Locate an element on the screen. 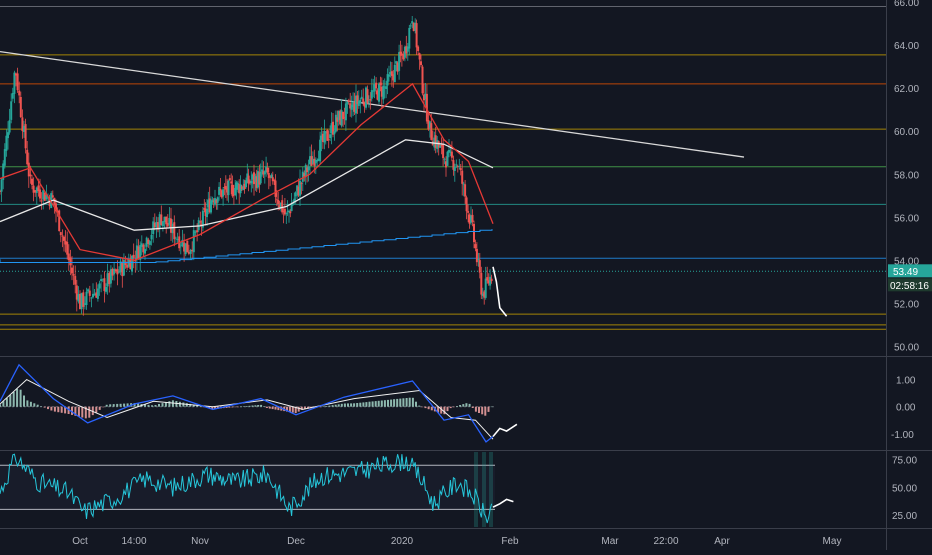 The image size is (932, 555). price-tick-label: 52.00 is located at coordinates (906, 304).